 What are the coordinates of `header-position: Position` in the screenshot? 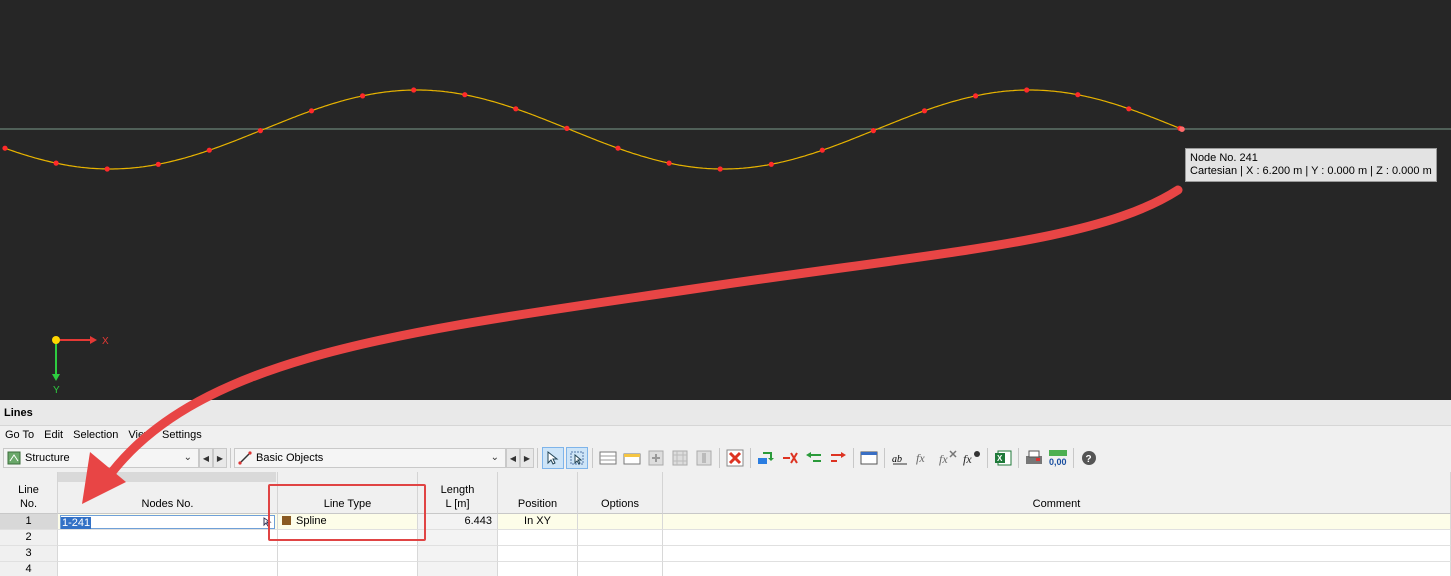 It's located at (538, 493).